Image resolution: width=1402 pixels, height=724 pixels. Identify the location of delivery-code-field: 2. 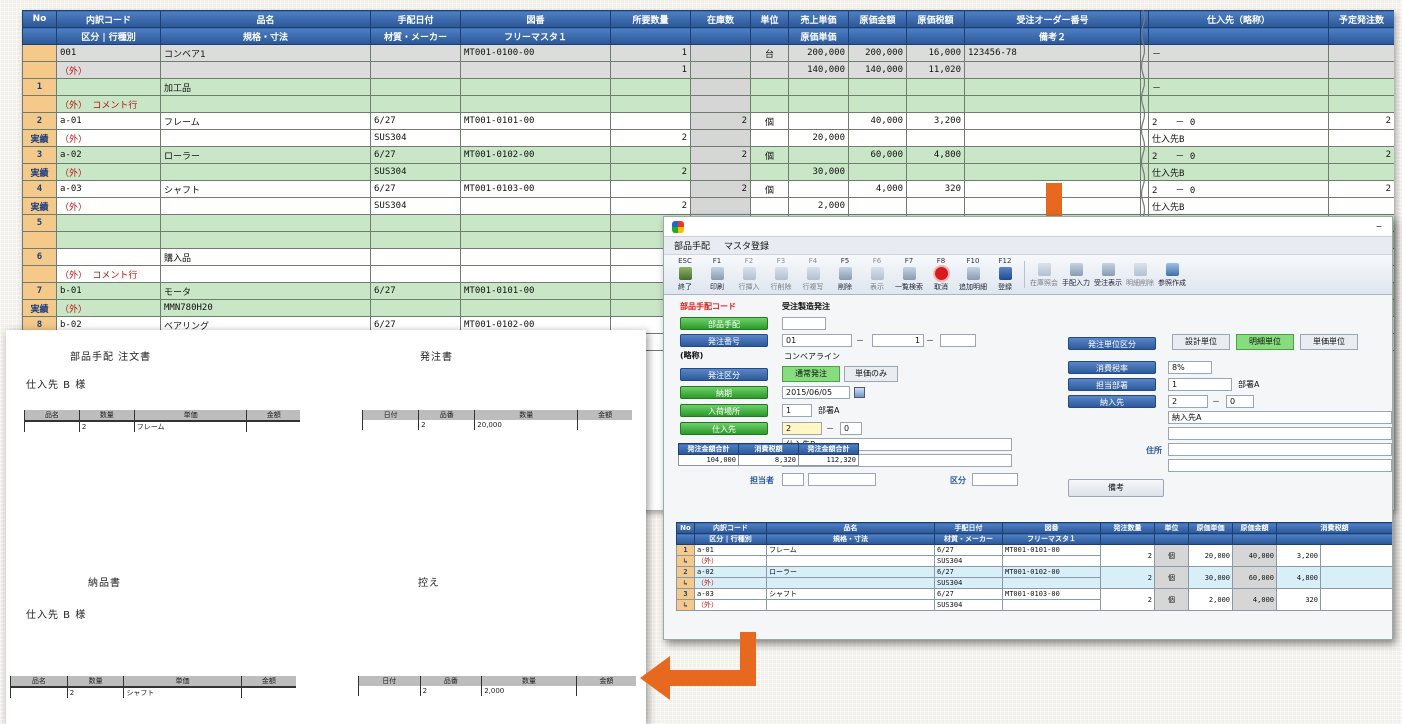
(1188, 401).